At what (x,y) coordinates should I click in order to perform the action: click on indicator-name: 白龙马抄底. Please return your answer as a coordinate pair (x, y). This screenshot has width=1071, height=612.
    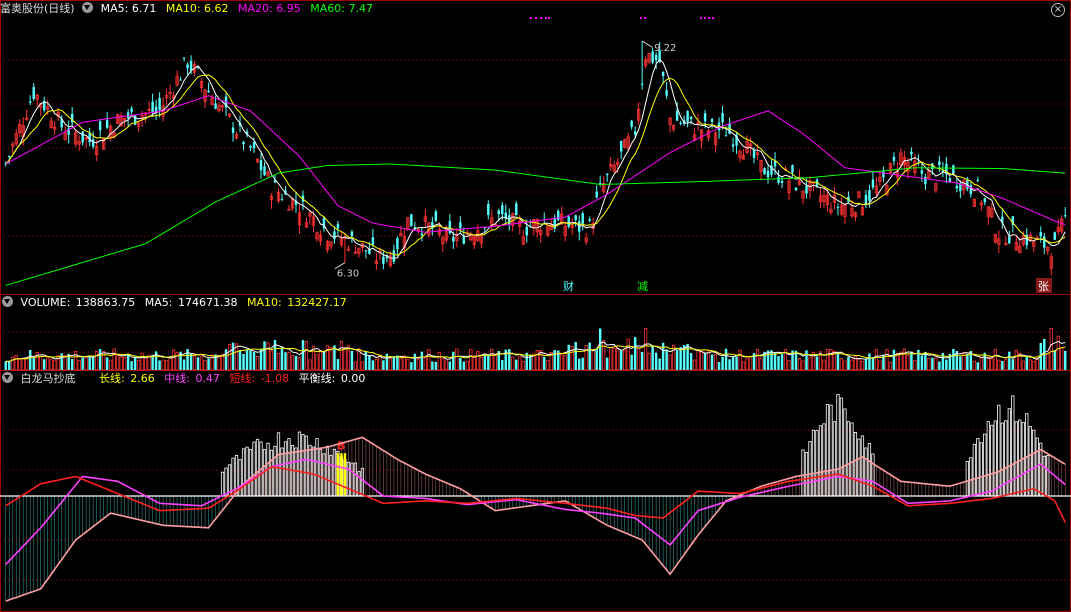
    Looking at the image, I should click on (48, 378).